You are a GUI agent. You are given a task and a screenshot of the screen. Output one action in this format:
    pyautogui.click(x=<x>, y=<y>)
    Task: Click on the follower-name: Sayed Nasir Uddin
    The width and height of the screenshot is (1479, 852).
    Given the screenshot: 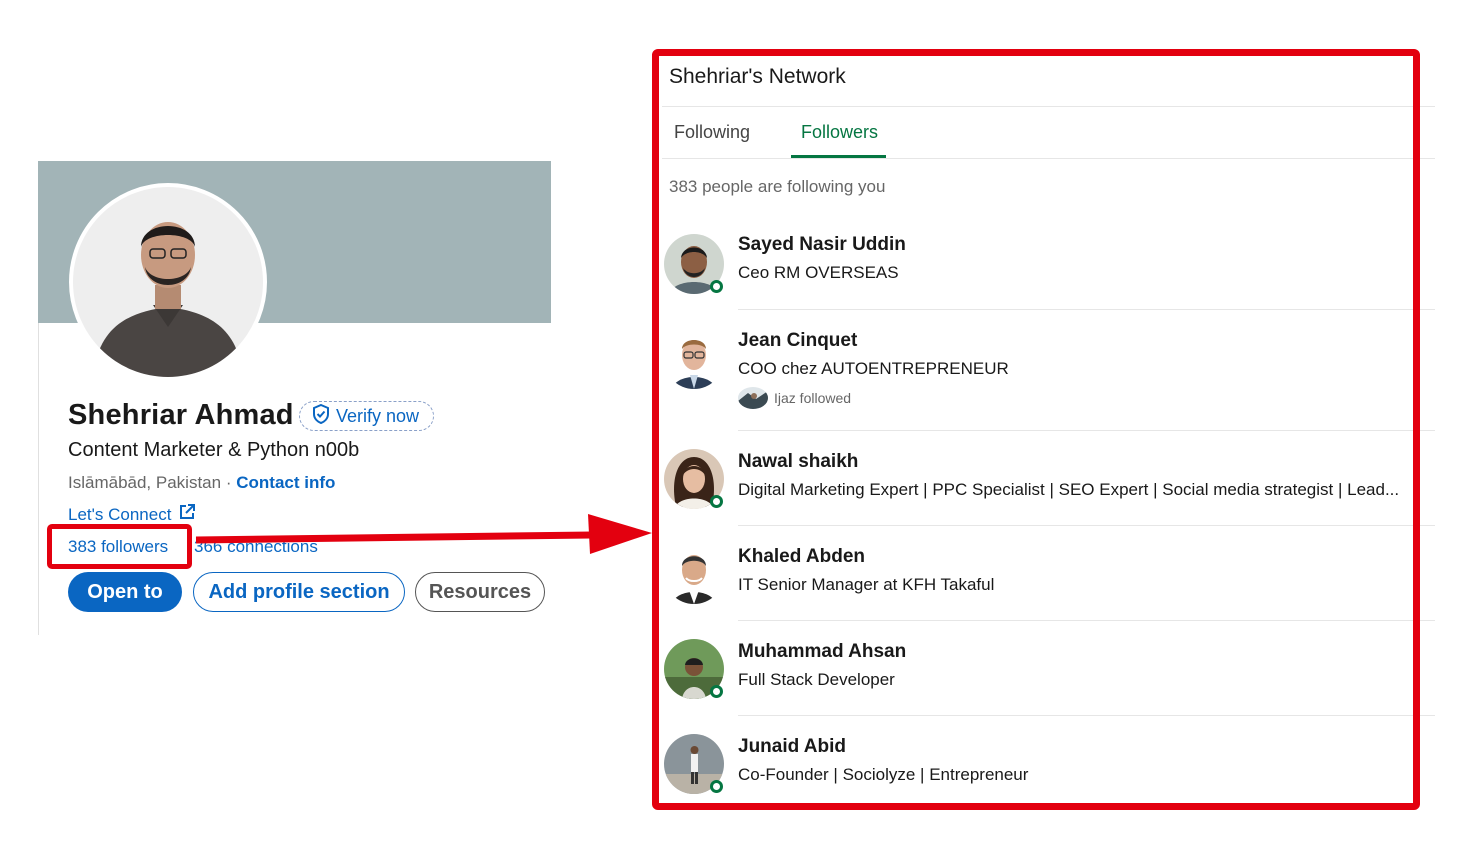 What is the action you would take?
    pyautogui.click(x=822, y=245)
    